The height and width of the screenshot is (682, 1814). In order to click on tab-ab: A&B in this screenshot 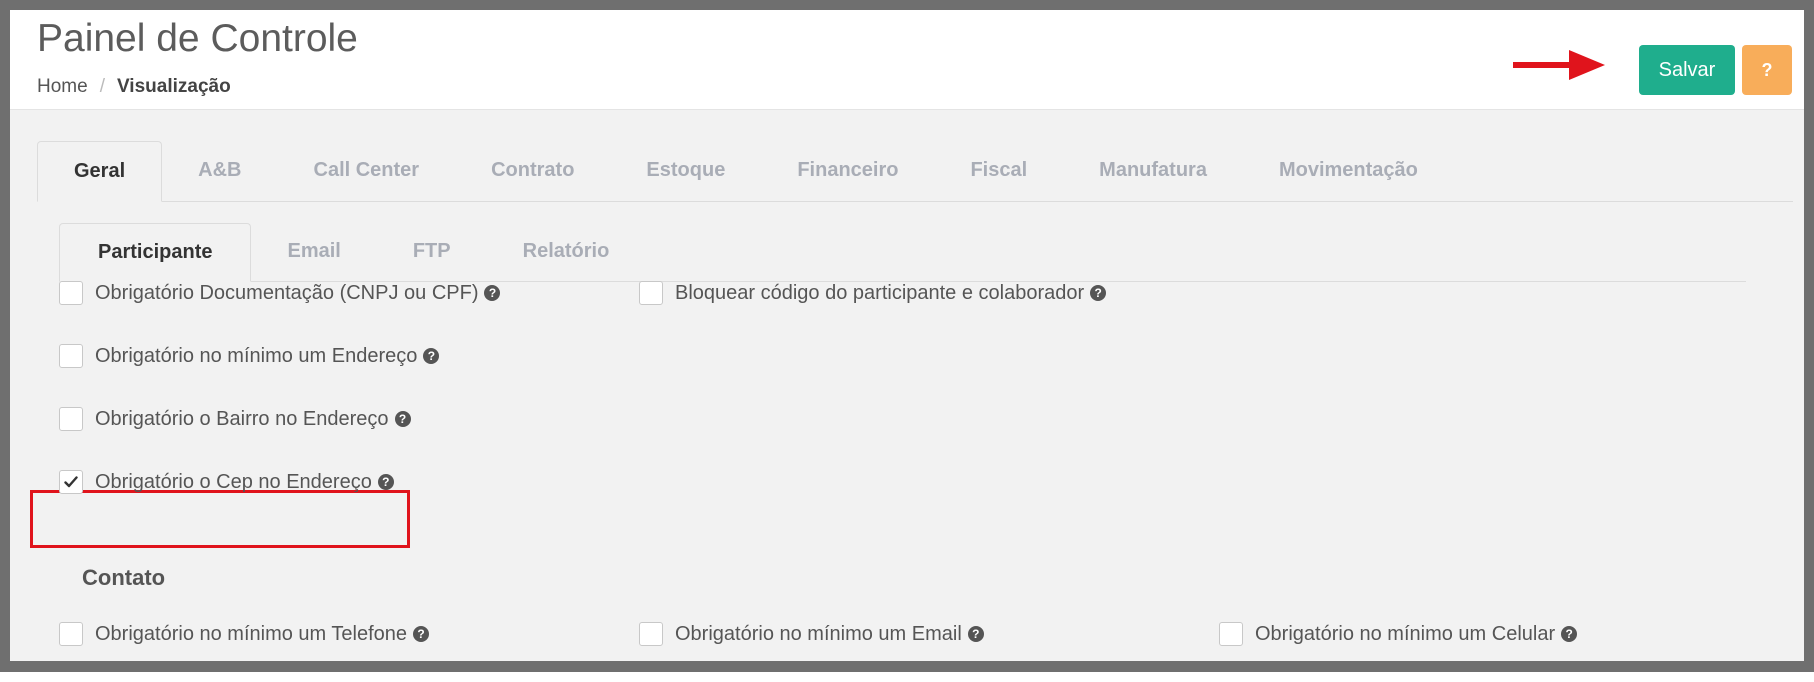, I will do `click(219, 170)`.